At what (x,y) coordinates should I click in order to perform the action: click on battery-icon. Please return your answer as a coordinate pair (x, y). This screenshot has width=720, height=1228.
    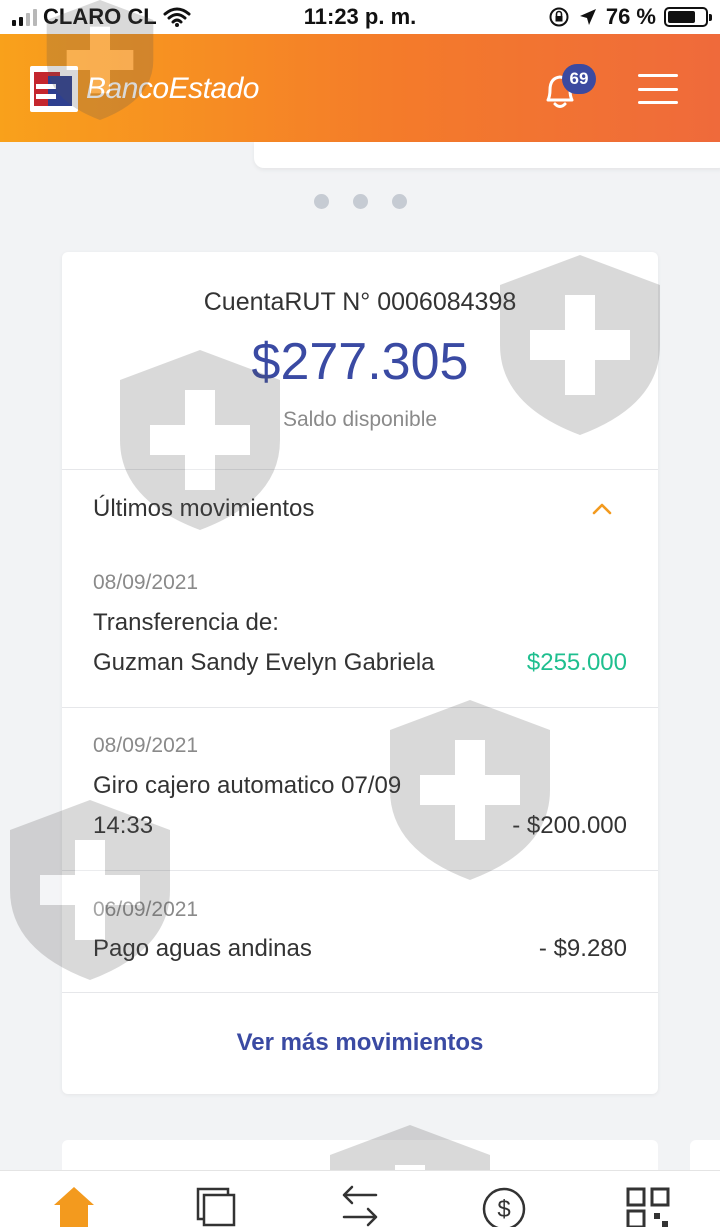
    Looking at the image, I should click on (688, 17).